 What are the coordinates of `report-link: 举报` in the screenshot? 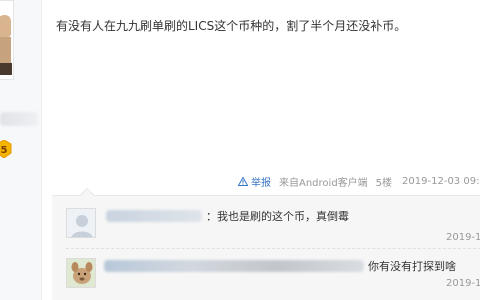 It's located at (254, 181).